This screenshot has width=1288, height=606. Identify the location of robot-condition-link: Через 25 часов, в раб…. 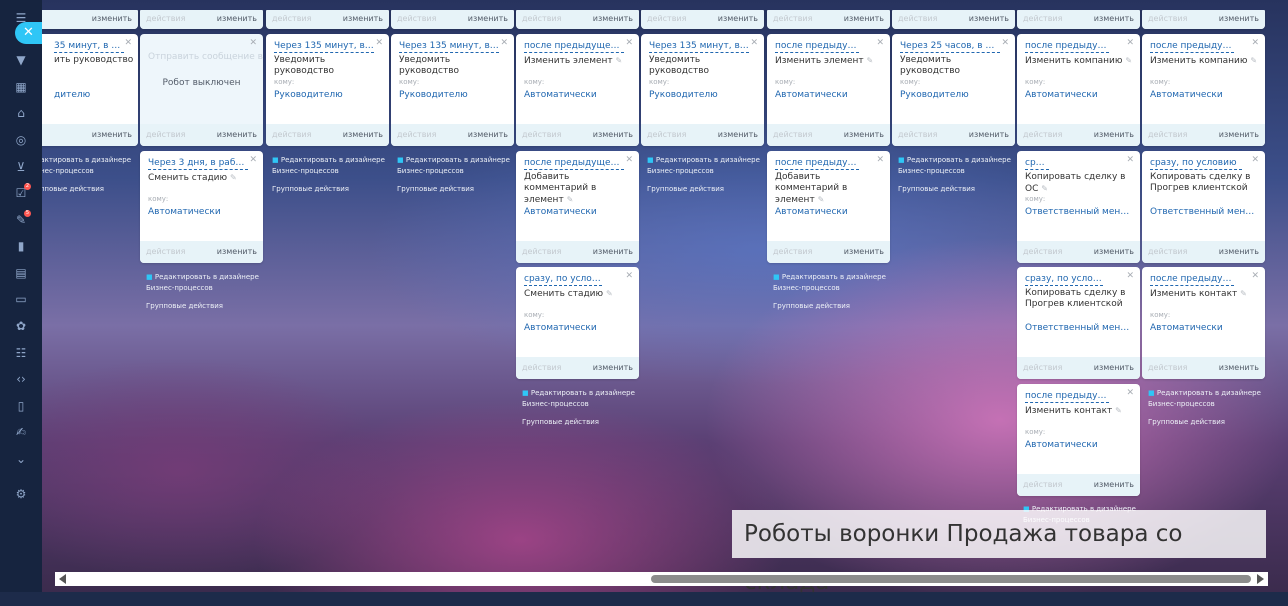
(950, 47).